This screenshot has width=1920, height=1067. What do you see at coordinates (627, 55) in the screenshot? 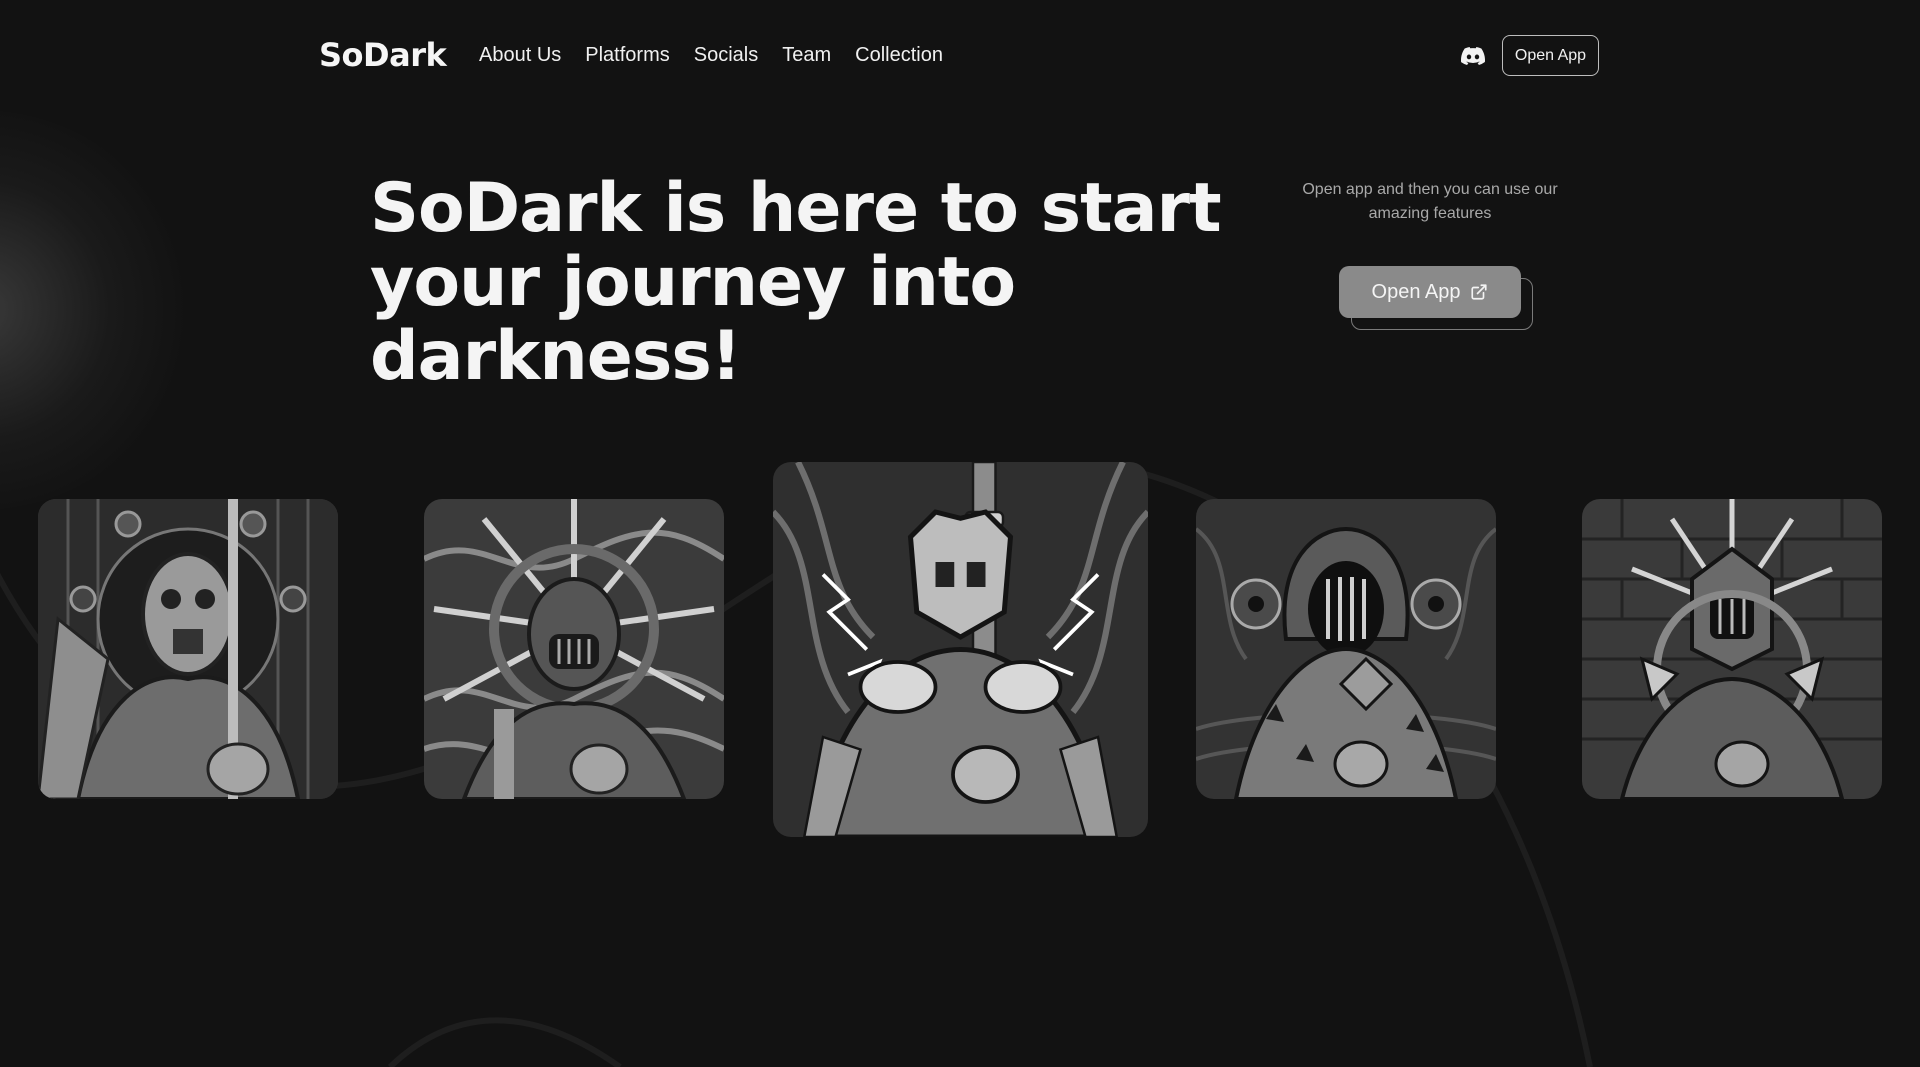
I see `nav-item-platforms: Platforms` at bounding box center [627, 55].